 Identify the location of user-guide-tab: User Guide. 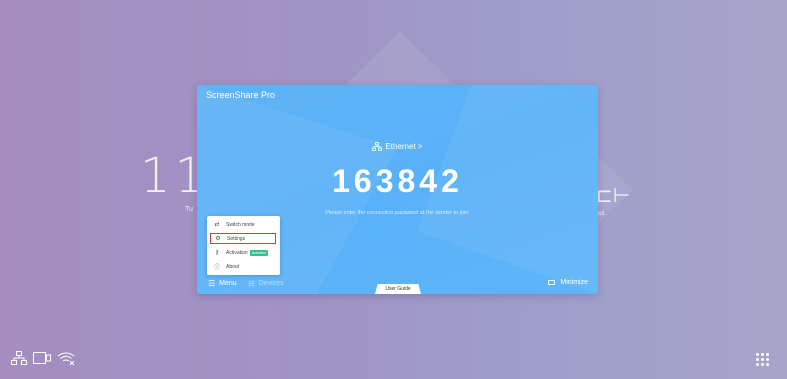
(398, 289).